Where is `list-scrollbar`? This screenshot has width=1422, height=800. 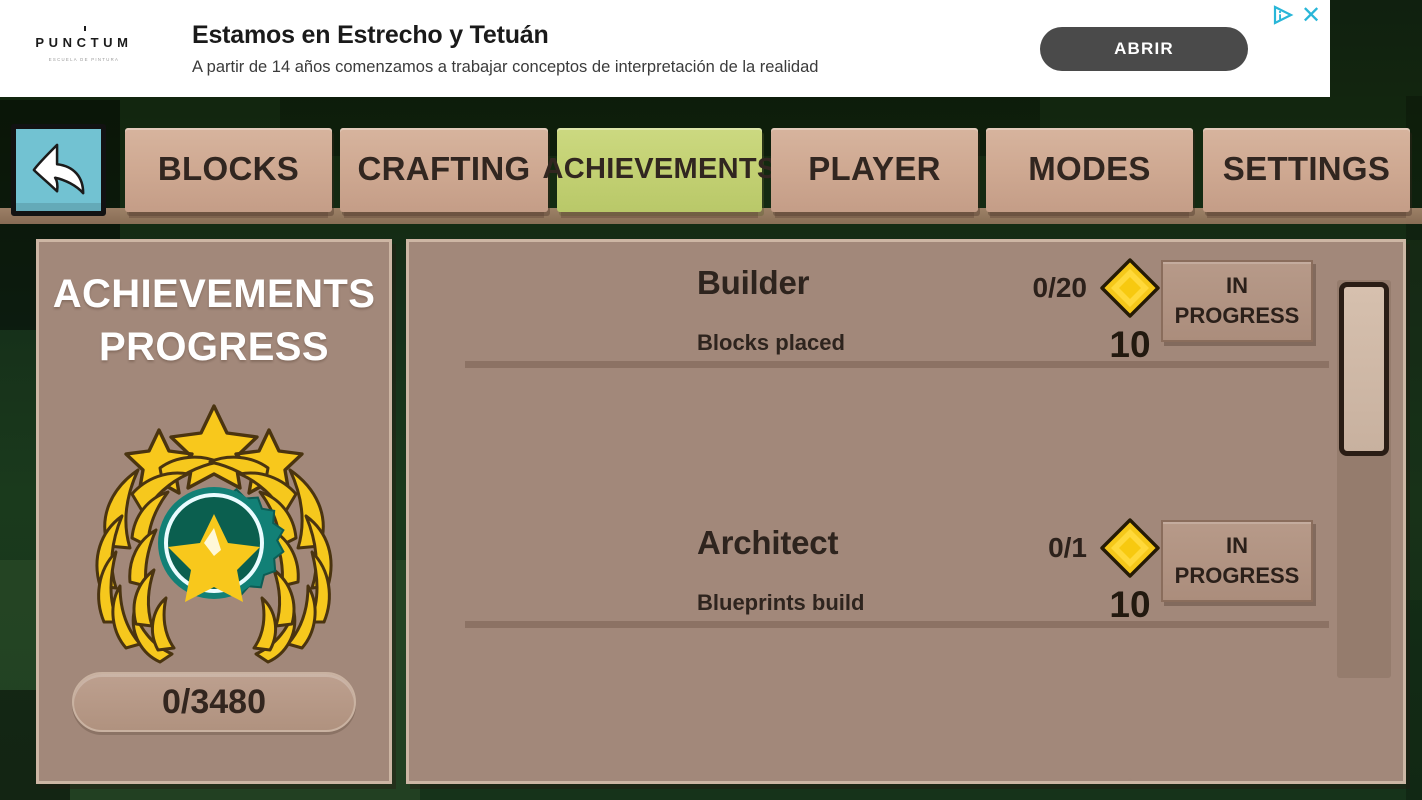 list-scrollbar is located at coordinates (1364, 479).